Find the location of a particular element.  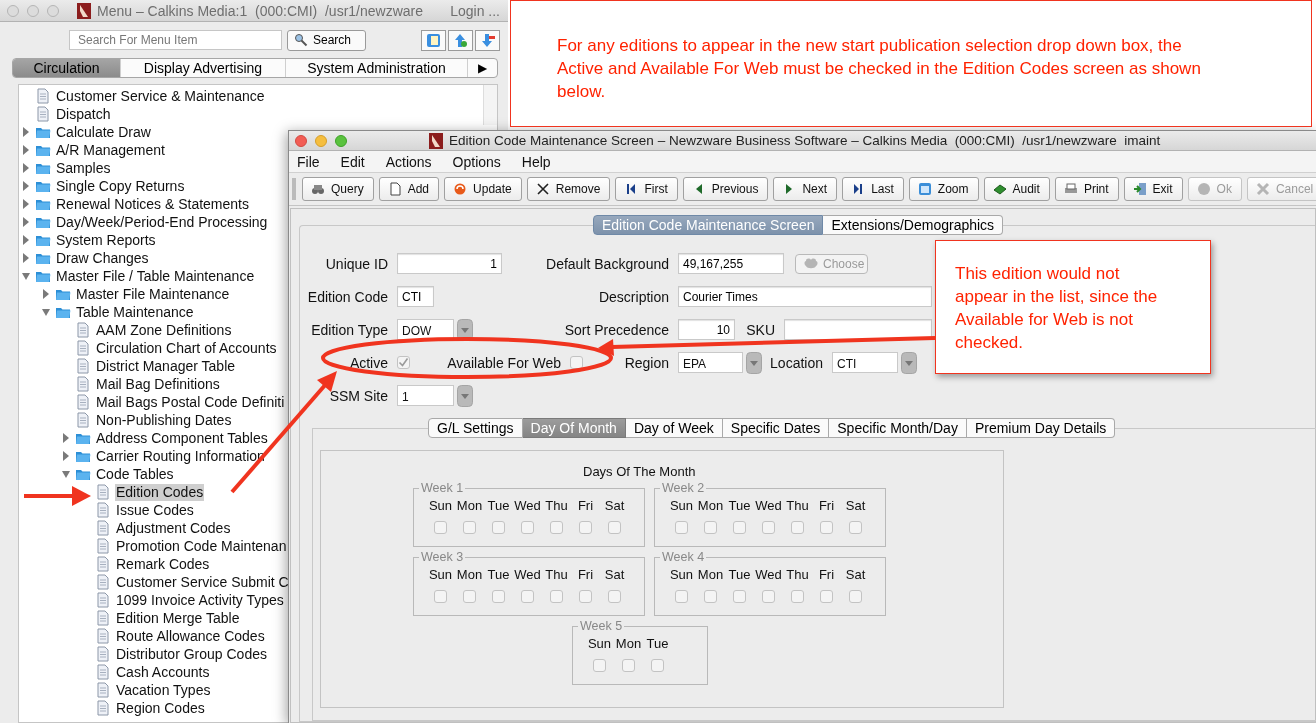

toolbar-button: Next is located at coordinates (805, 189).